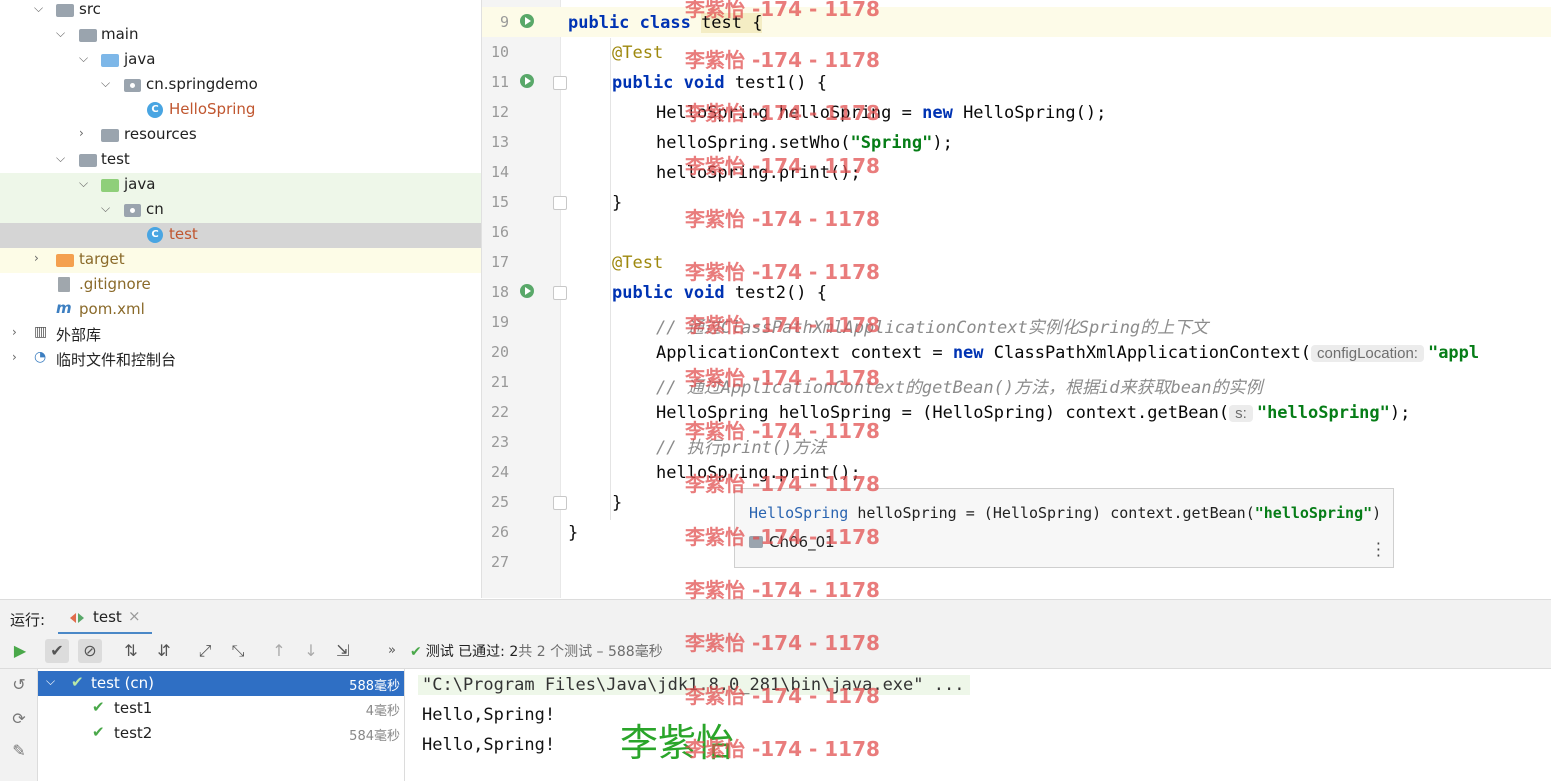 Image resolution: width=1551 pixels, height=781 pixels. I want to click on tree-item-external-libraries: › ▥ 外部库, so click(240, 334).